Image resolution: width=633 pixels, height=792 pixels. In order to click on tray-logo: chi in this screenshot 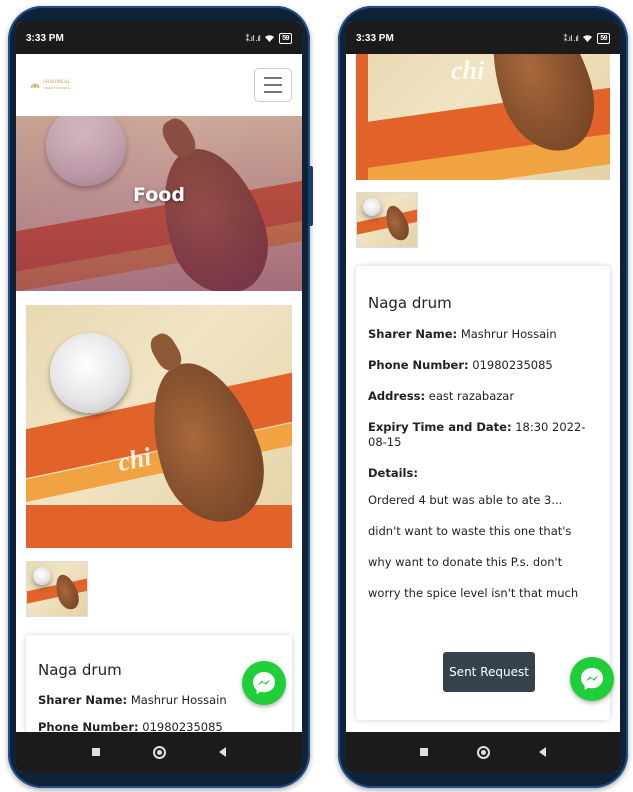, I will do `click(468, 70)`.